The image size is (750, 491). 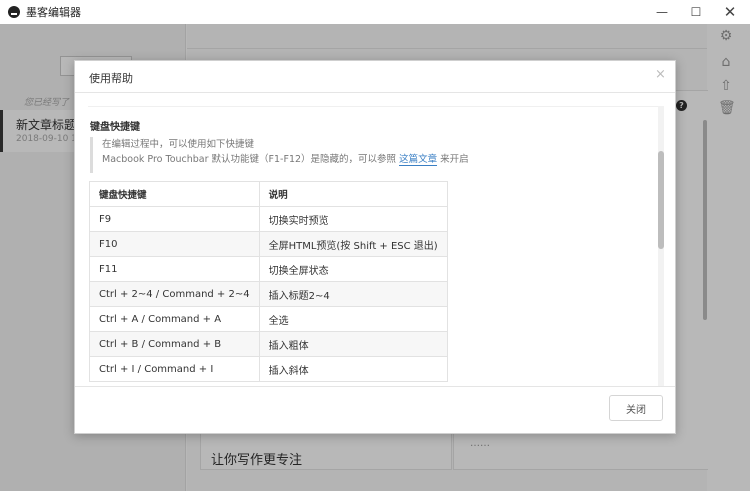 What do you see at coordinates (730, 12) in the screenshot?
I see `window-close-button: ✕` at bounding box center [730, 12].